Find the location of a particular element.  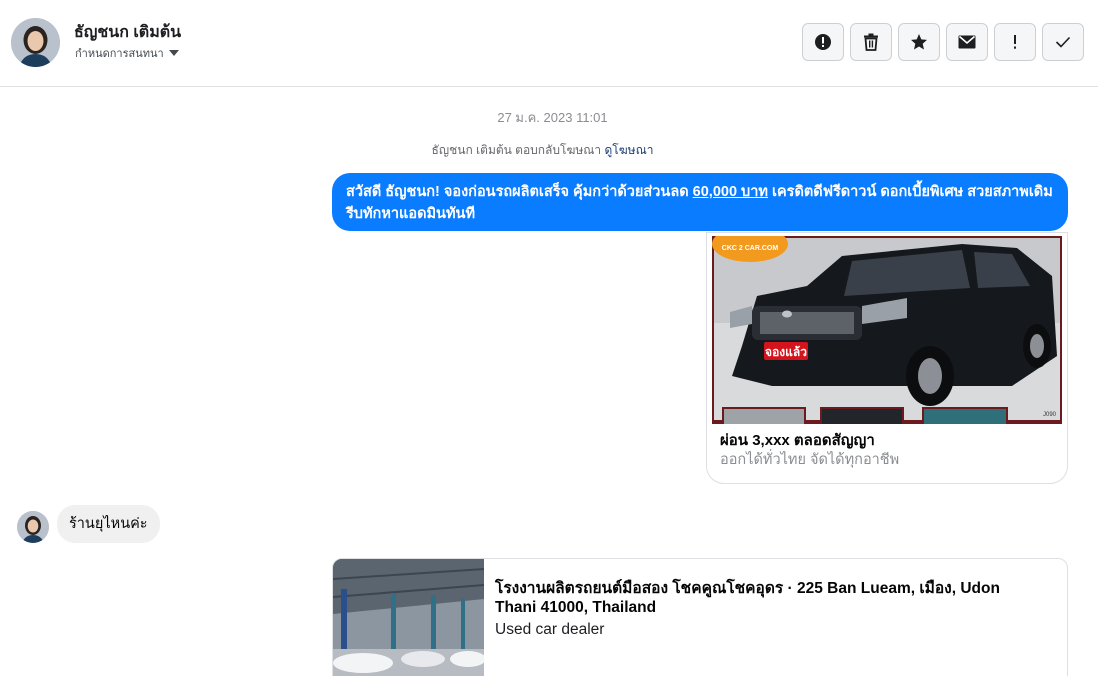

location-category: Used car dealer is located at coordinates (550, 629).